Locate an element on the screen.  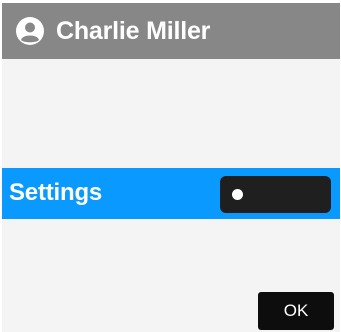
user-avatar-icon is located at coordinates (30, 31).